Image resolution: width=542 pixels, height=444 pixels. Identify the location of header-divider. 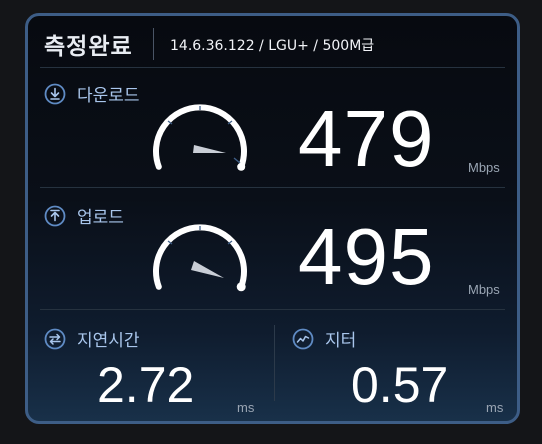
(153, 44).